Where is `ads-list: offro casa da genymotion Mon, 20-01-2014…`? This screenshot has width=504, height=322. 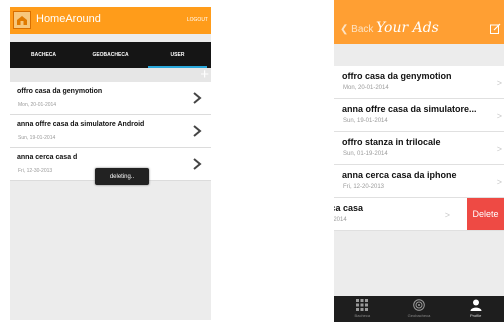 ads-list: offro casa da genymotion Mon, 20-01-2014… is located at coordinates (110, 131).